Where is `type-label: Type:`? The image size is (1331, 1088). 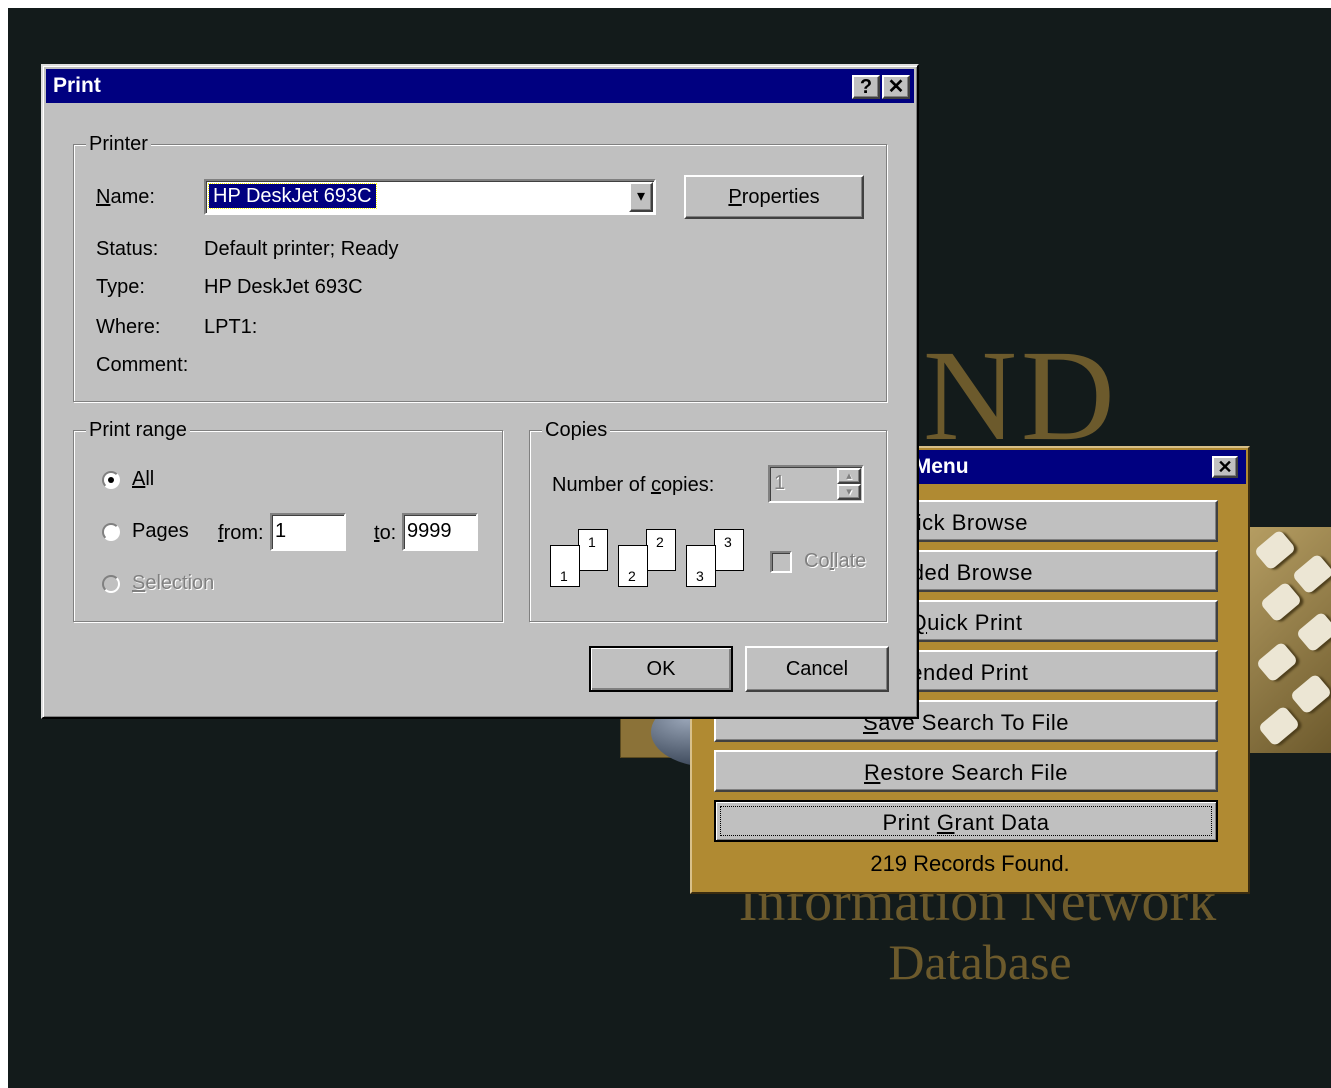 type-label: Type: is located at coordinates (120, 287).